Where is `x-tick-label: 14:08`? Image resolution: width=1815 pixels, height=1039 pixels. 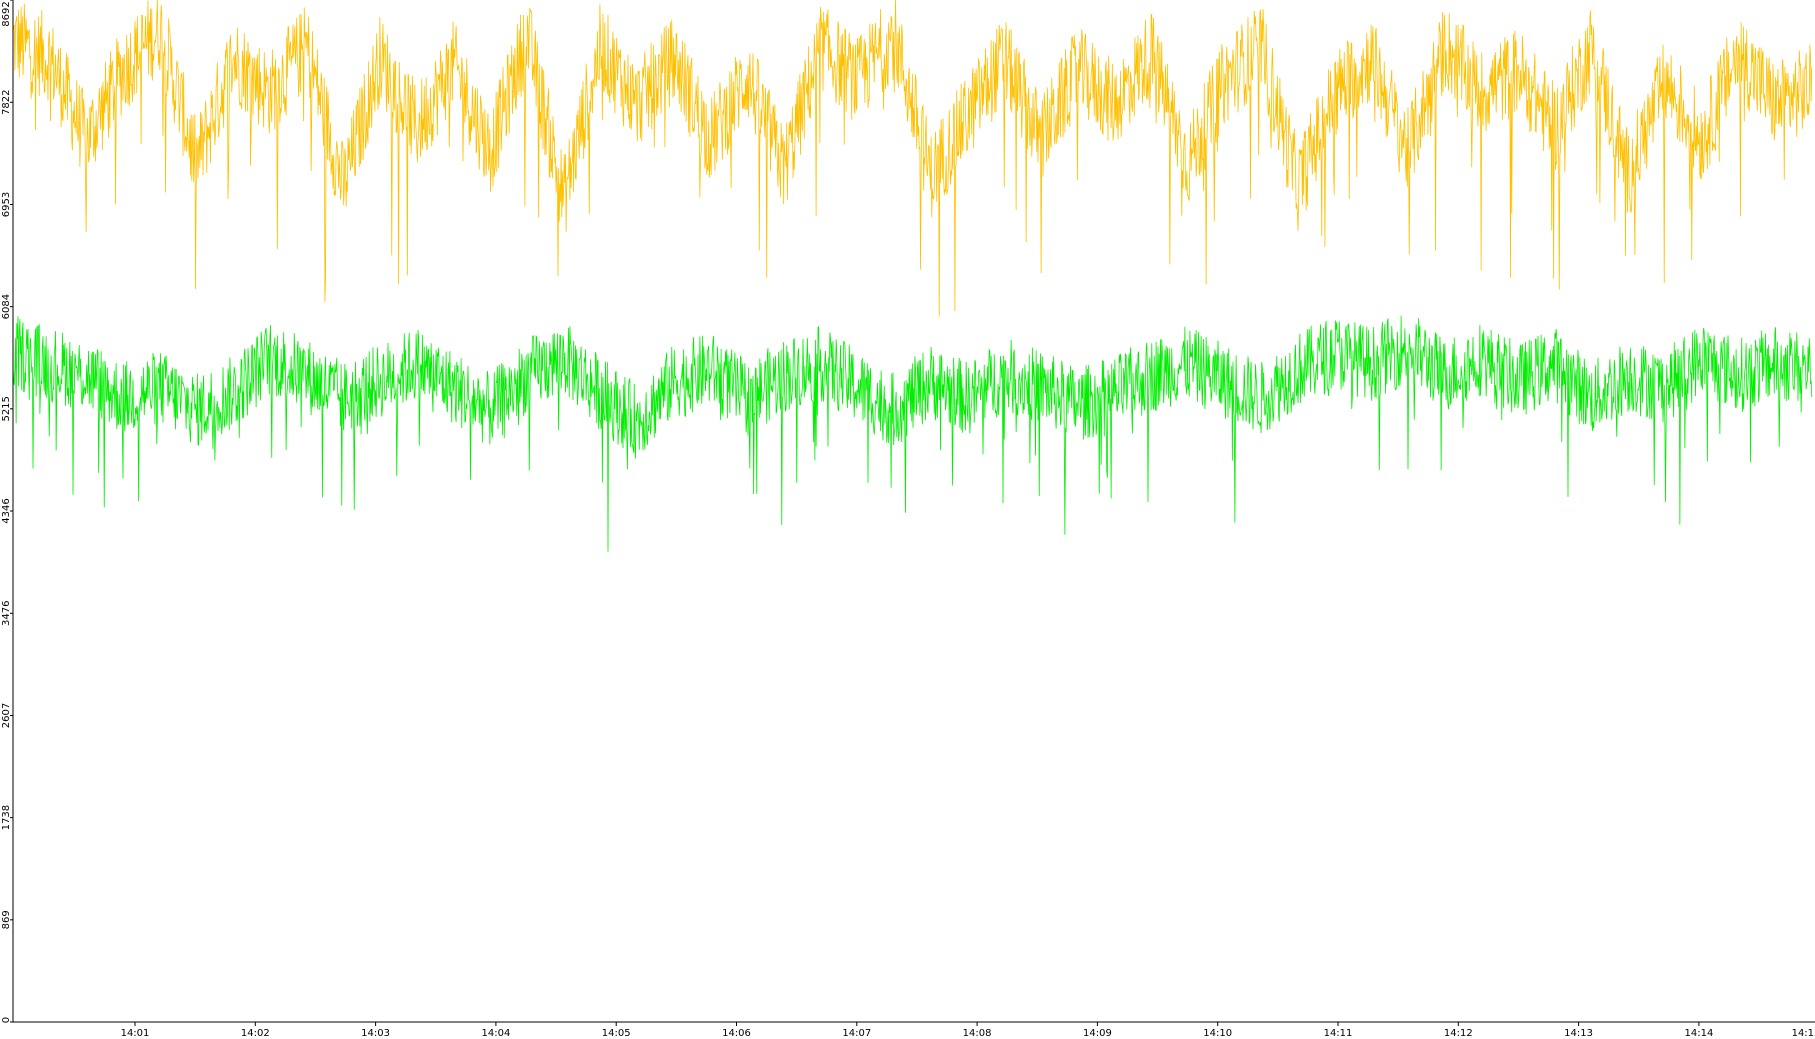
x-tick-label: 14:08 is located at coordinates (977, 1033).